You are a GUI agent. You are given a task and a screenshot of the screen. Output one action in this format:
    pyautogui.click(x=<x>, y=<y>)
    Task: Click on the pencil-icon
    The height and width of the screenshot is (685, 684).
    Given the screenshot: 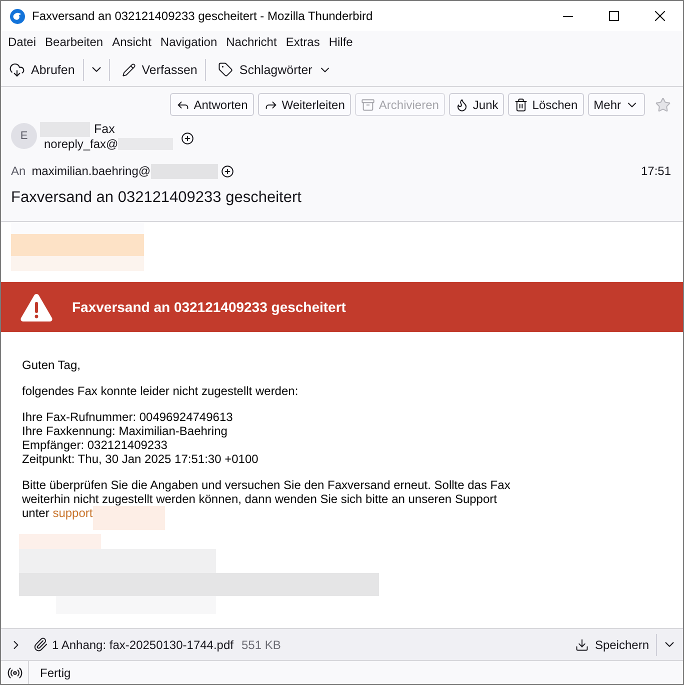 What is the action you would take?
    pyautogui.click(x=129, y=69)
    